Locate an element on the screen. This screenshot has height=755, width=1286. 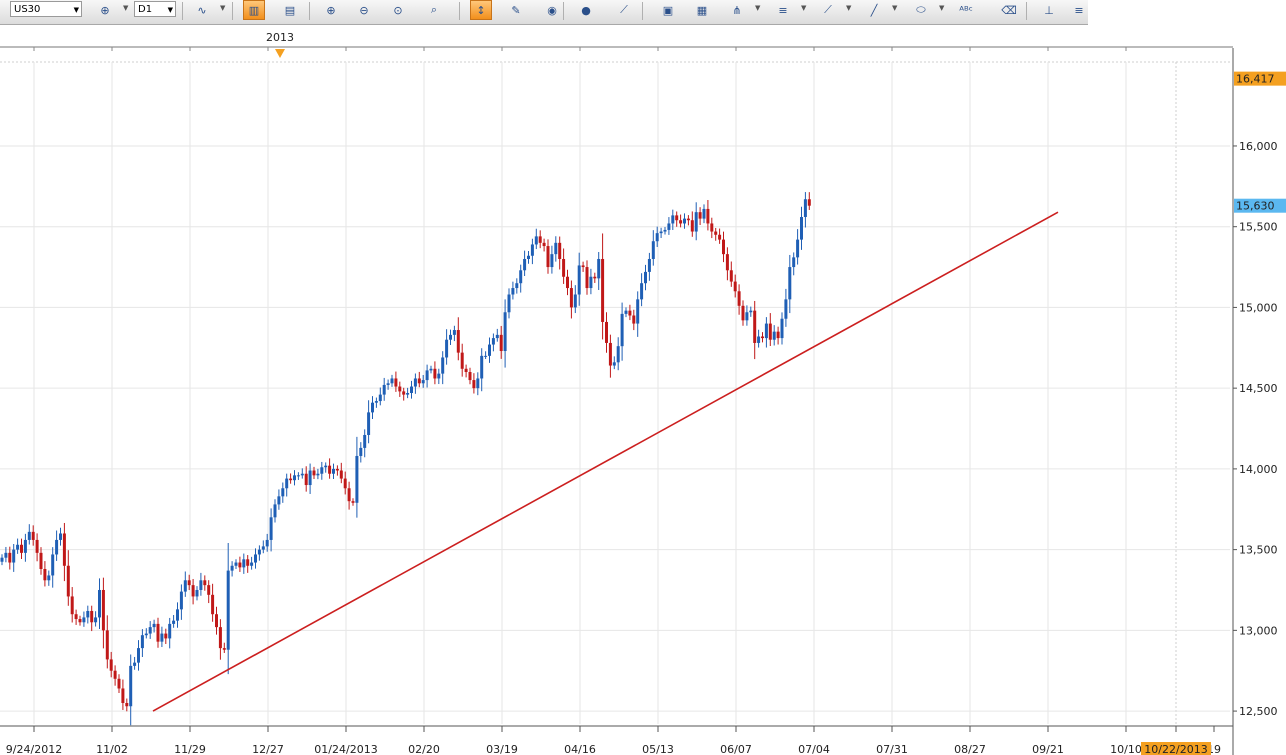
time-tick-label: 11/29 is located at coordinates (190, 749).